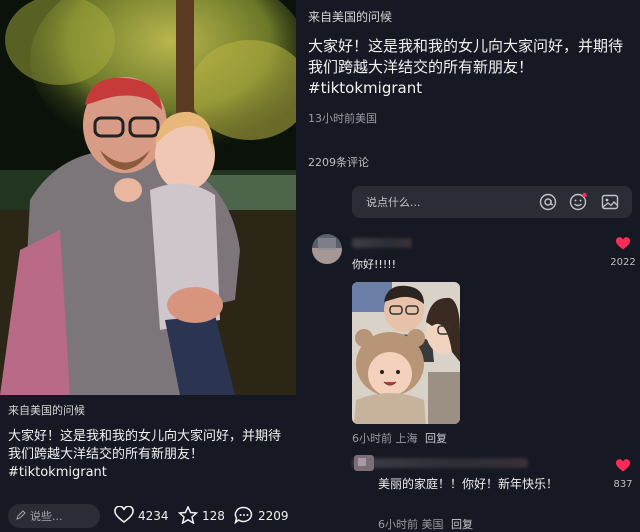 The width and height of the screenshot is (640, 532). I want to click on comment-count: 2209, so click(273, 516).